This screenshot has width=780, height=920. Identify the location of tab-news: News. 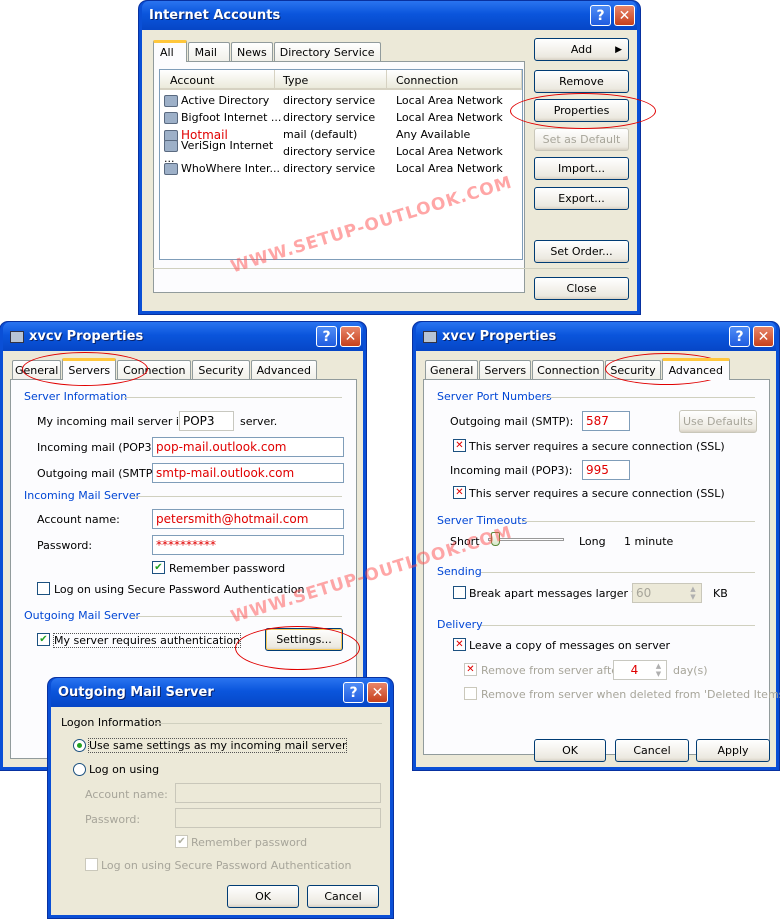
(251, 52).